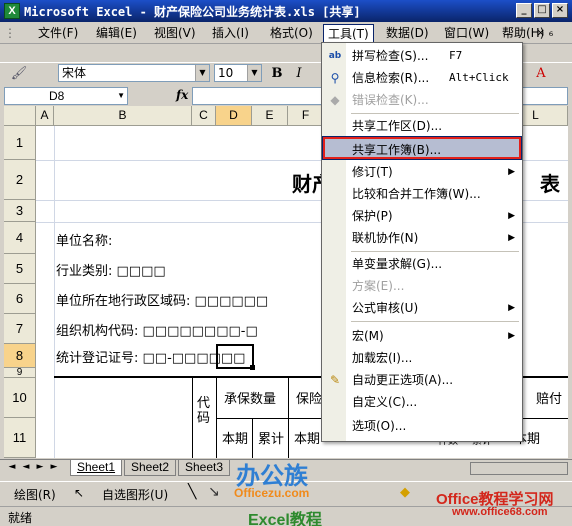 This screenshot has width=572, height=526. I want to click on font-color-icon: A, so click(541, 74).